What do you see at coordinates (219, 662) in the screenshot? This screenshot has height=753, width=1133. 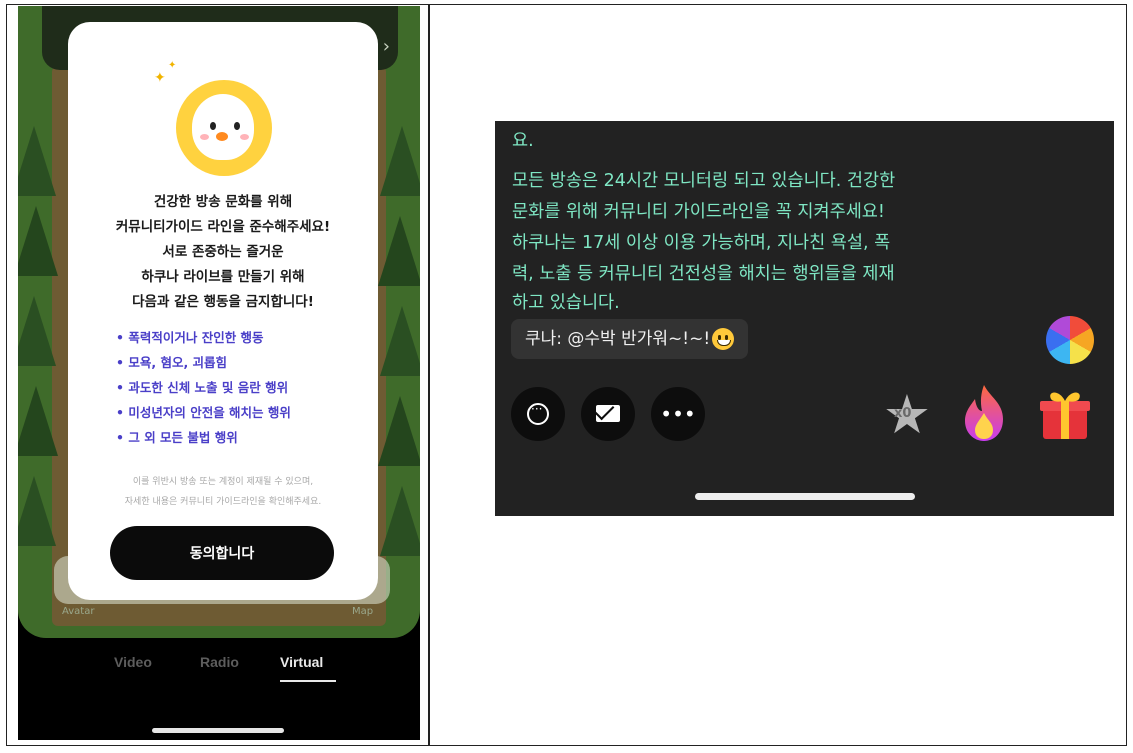 I see `tab-radio: Radio` at bounding box center [219, 662].